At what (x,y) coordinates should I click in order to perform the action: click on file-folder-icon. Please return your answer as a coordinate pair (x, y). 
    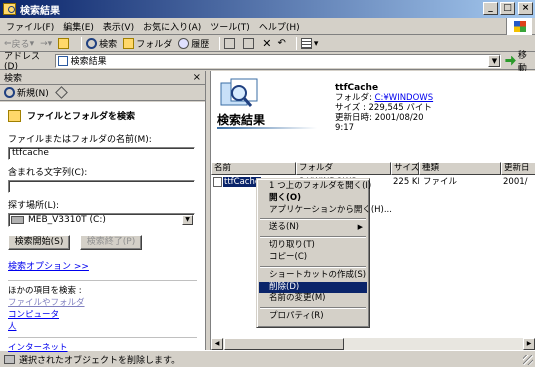
    Looking at the image, I should click on (14, 115).